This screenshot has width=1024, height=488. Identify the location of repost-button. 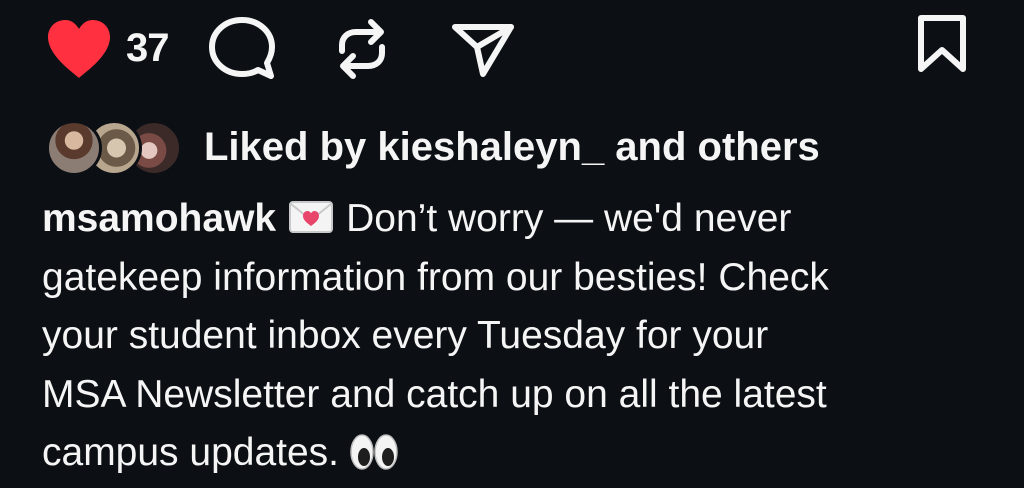
(362, 49).